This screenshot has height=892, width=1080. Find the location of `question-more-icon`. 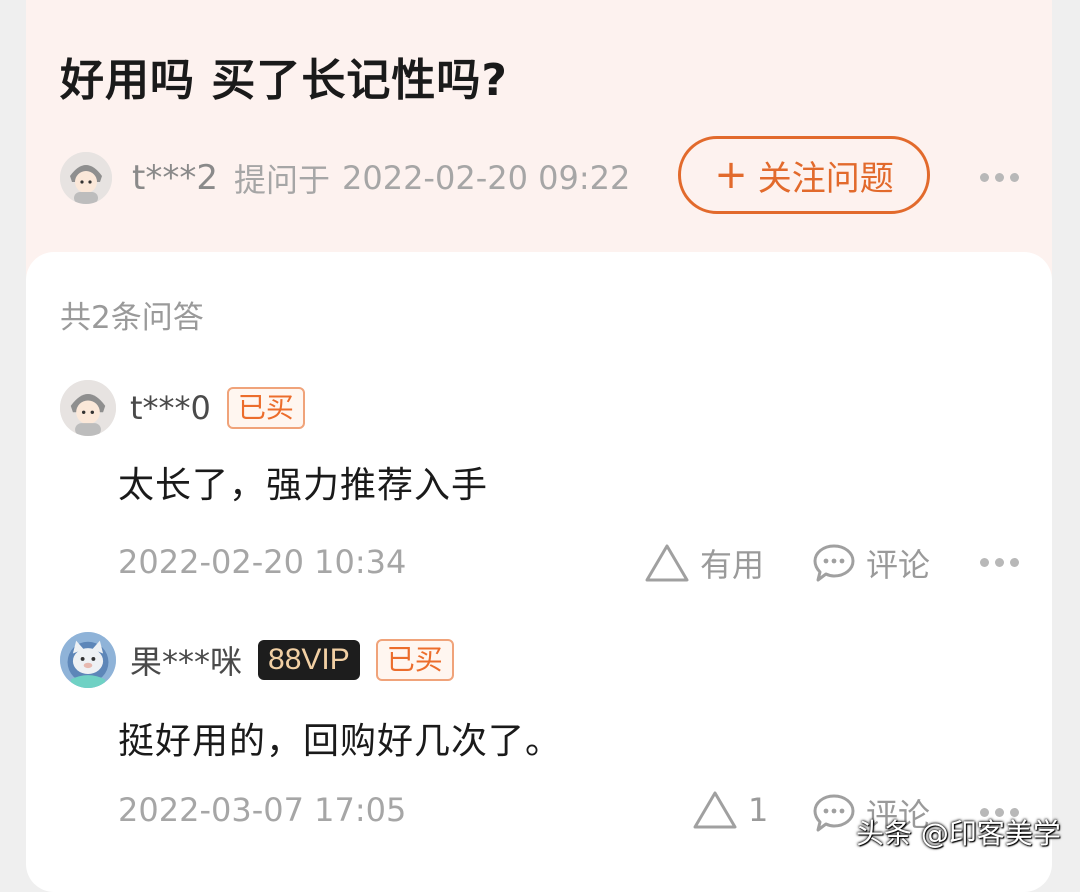

question-more-icon is located at coordinates (999, 177).